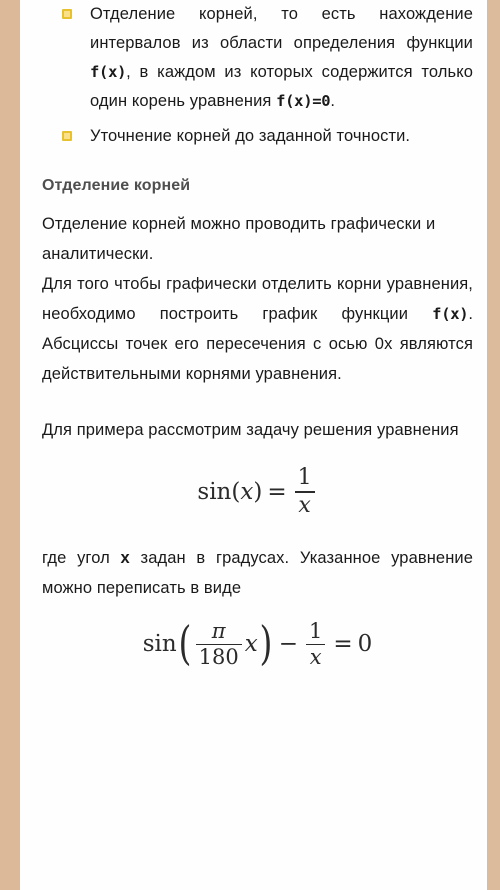 The height and width of the screenshot is (890, 500). Describe the element at coordinates (236, 491) in the screenshot. I see `formula-1-open-paren: (` at that location.